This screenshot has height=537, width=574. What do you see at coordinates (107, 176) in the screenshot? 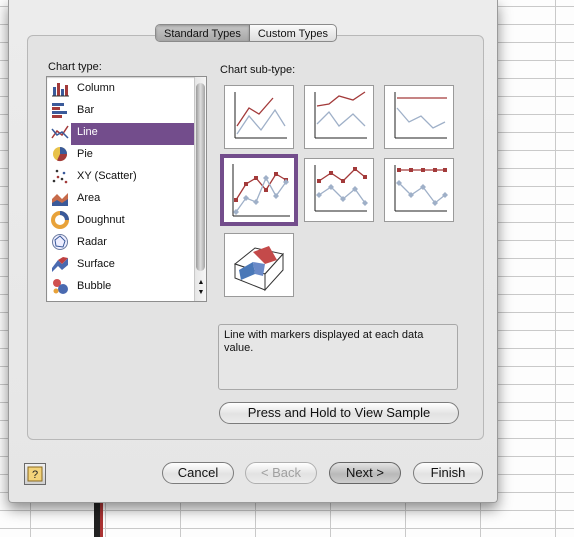
I see `list-item-label: XY (Scatter)` at bounding box center [107, 176].